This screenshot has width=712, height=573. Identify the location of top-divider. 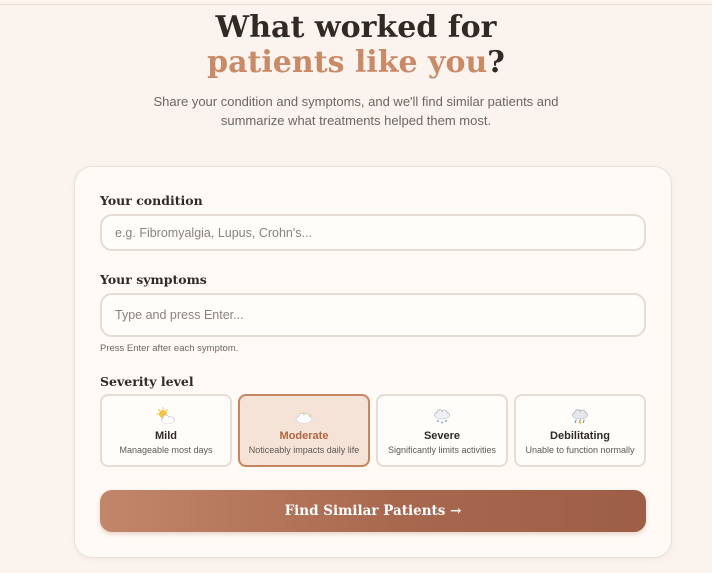
(356, 4).